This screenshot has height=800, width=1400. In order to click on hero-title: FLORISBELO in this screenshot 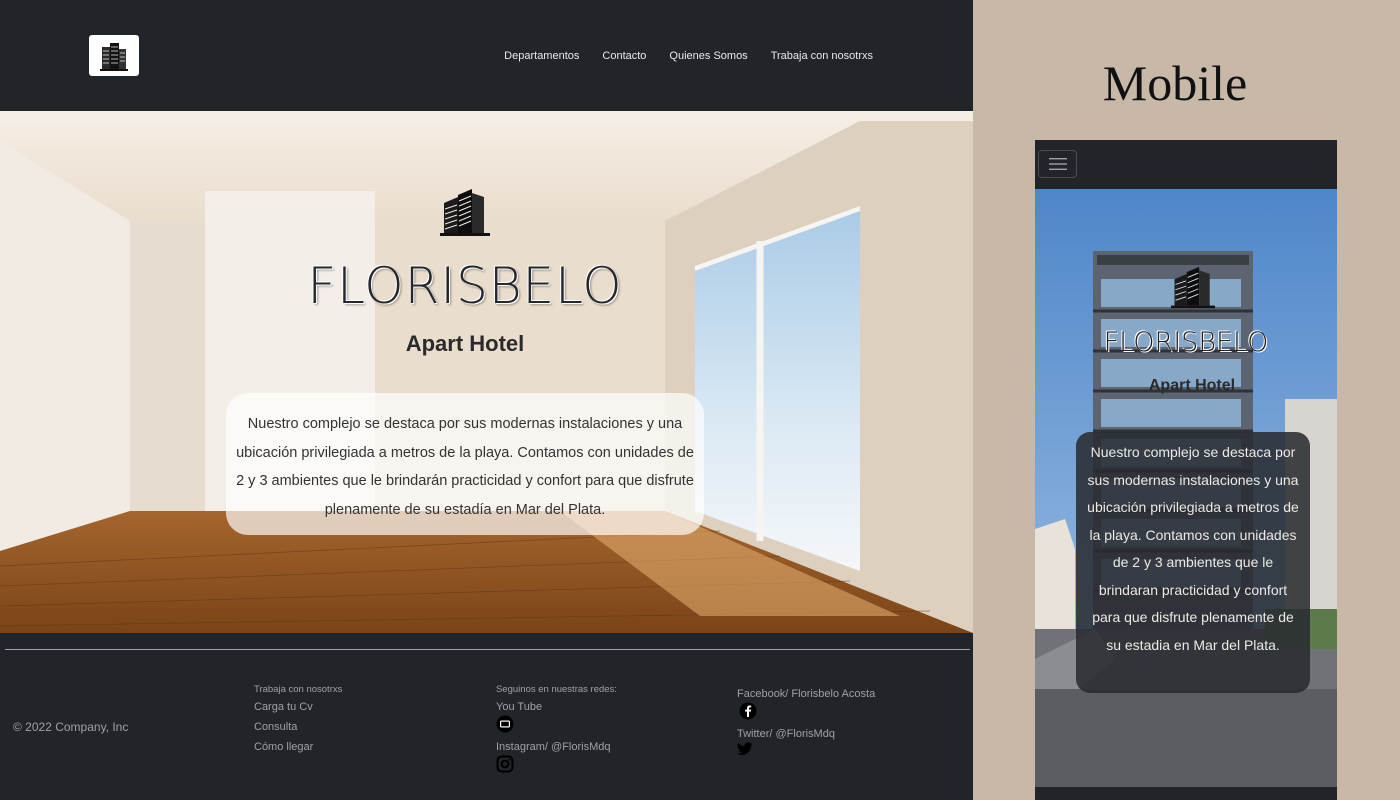, I will do `click(465, 286)`.